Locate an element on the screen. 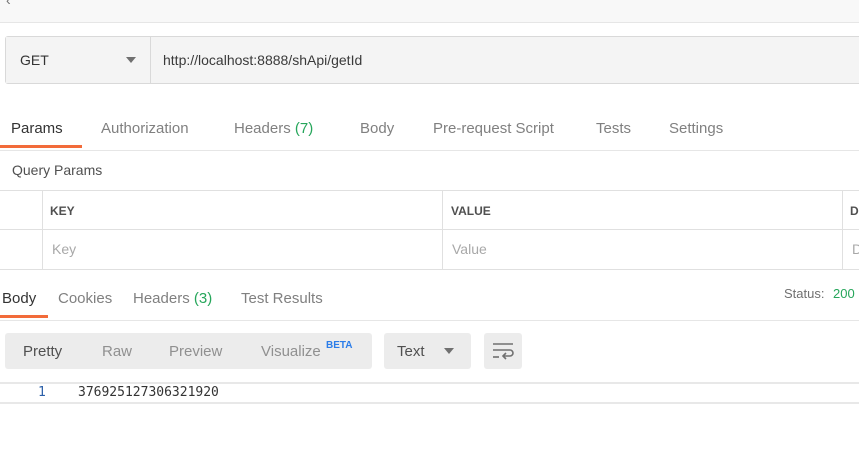 The height and width of the screenshot is (476, 859). key-input: Key is located at coordinates (64, 249).